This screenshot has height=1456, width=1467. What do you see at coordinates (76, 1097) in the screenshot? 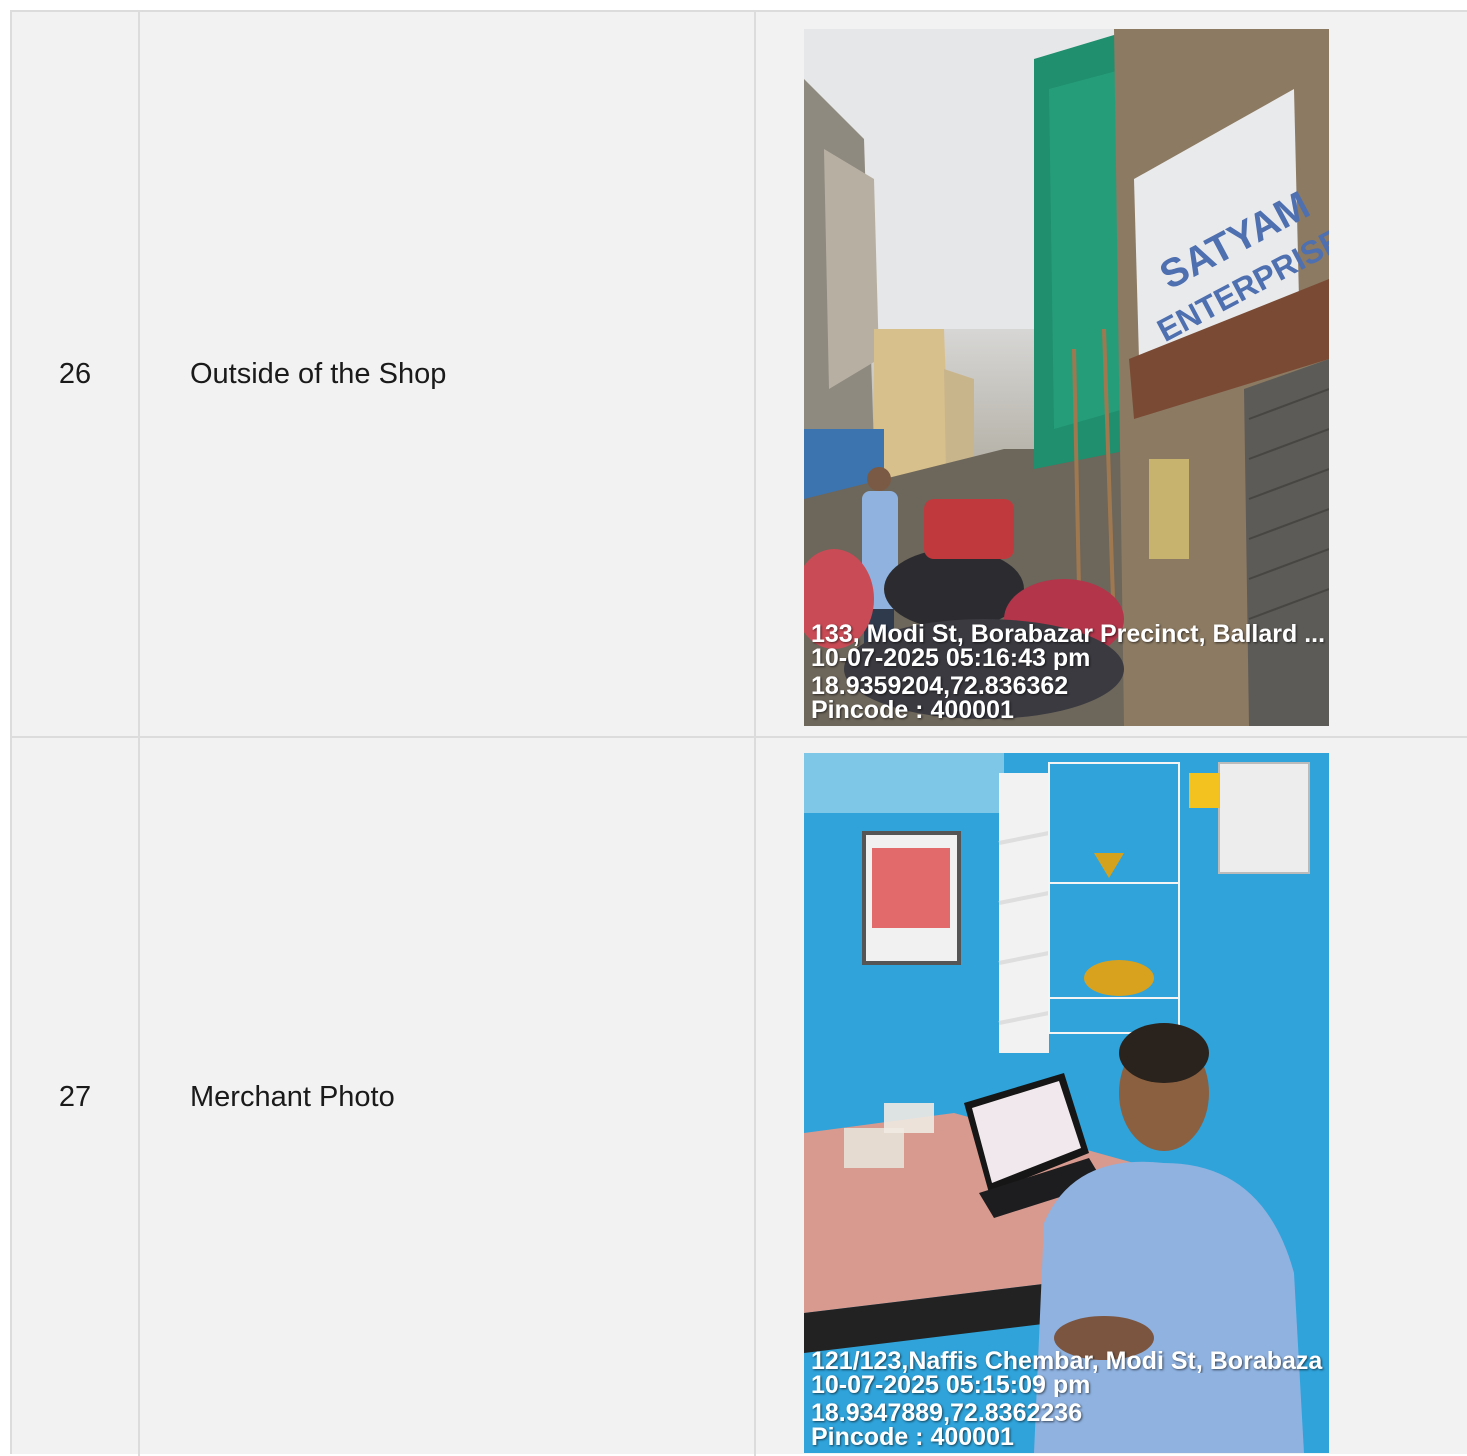
I see `row-number: 27` at bounding box center [76, 1097].